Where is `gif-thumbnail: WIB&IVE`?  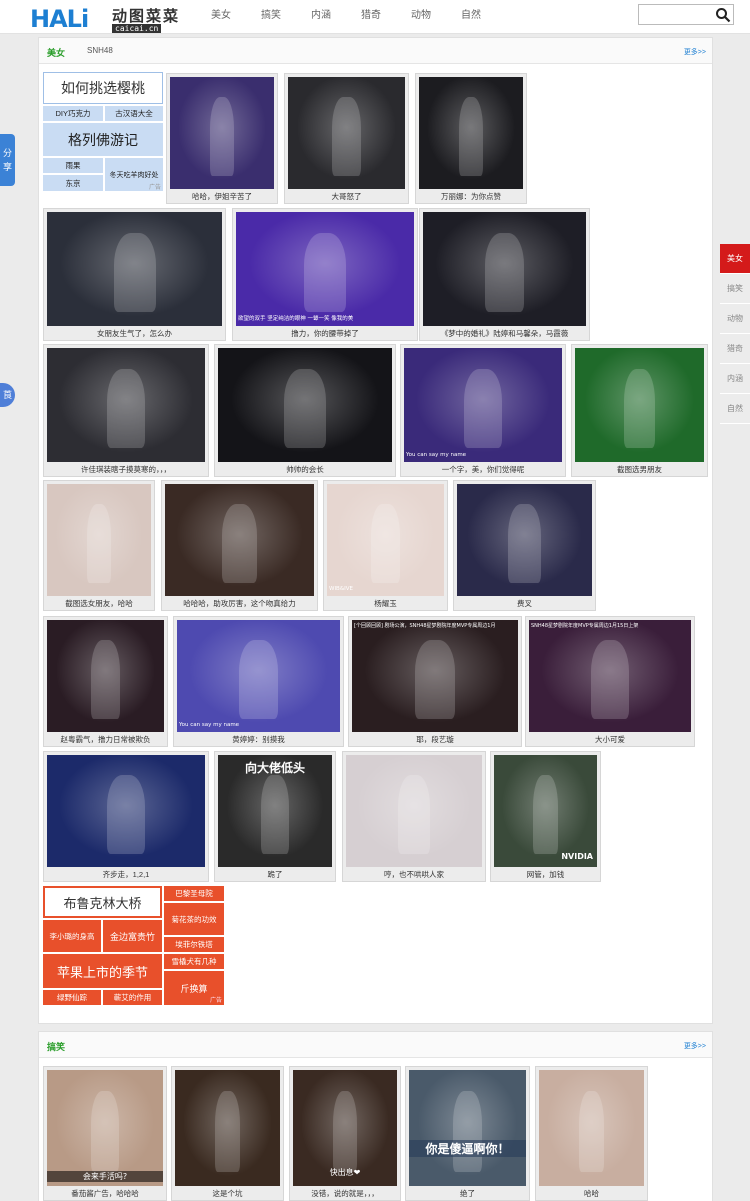
gif-thumbnail: WIB&IVE is located at coordinates (385, 540).